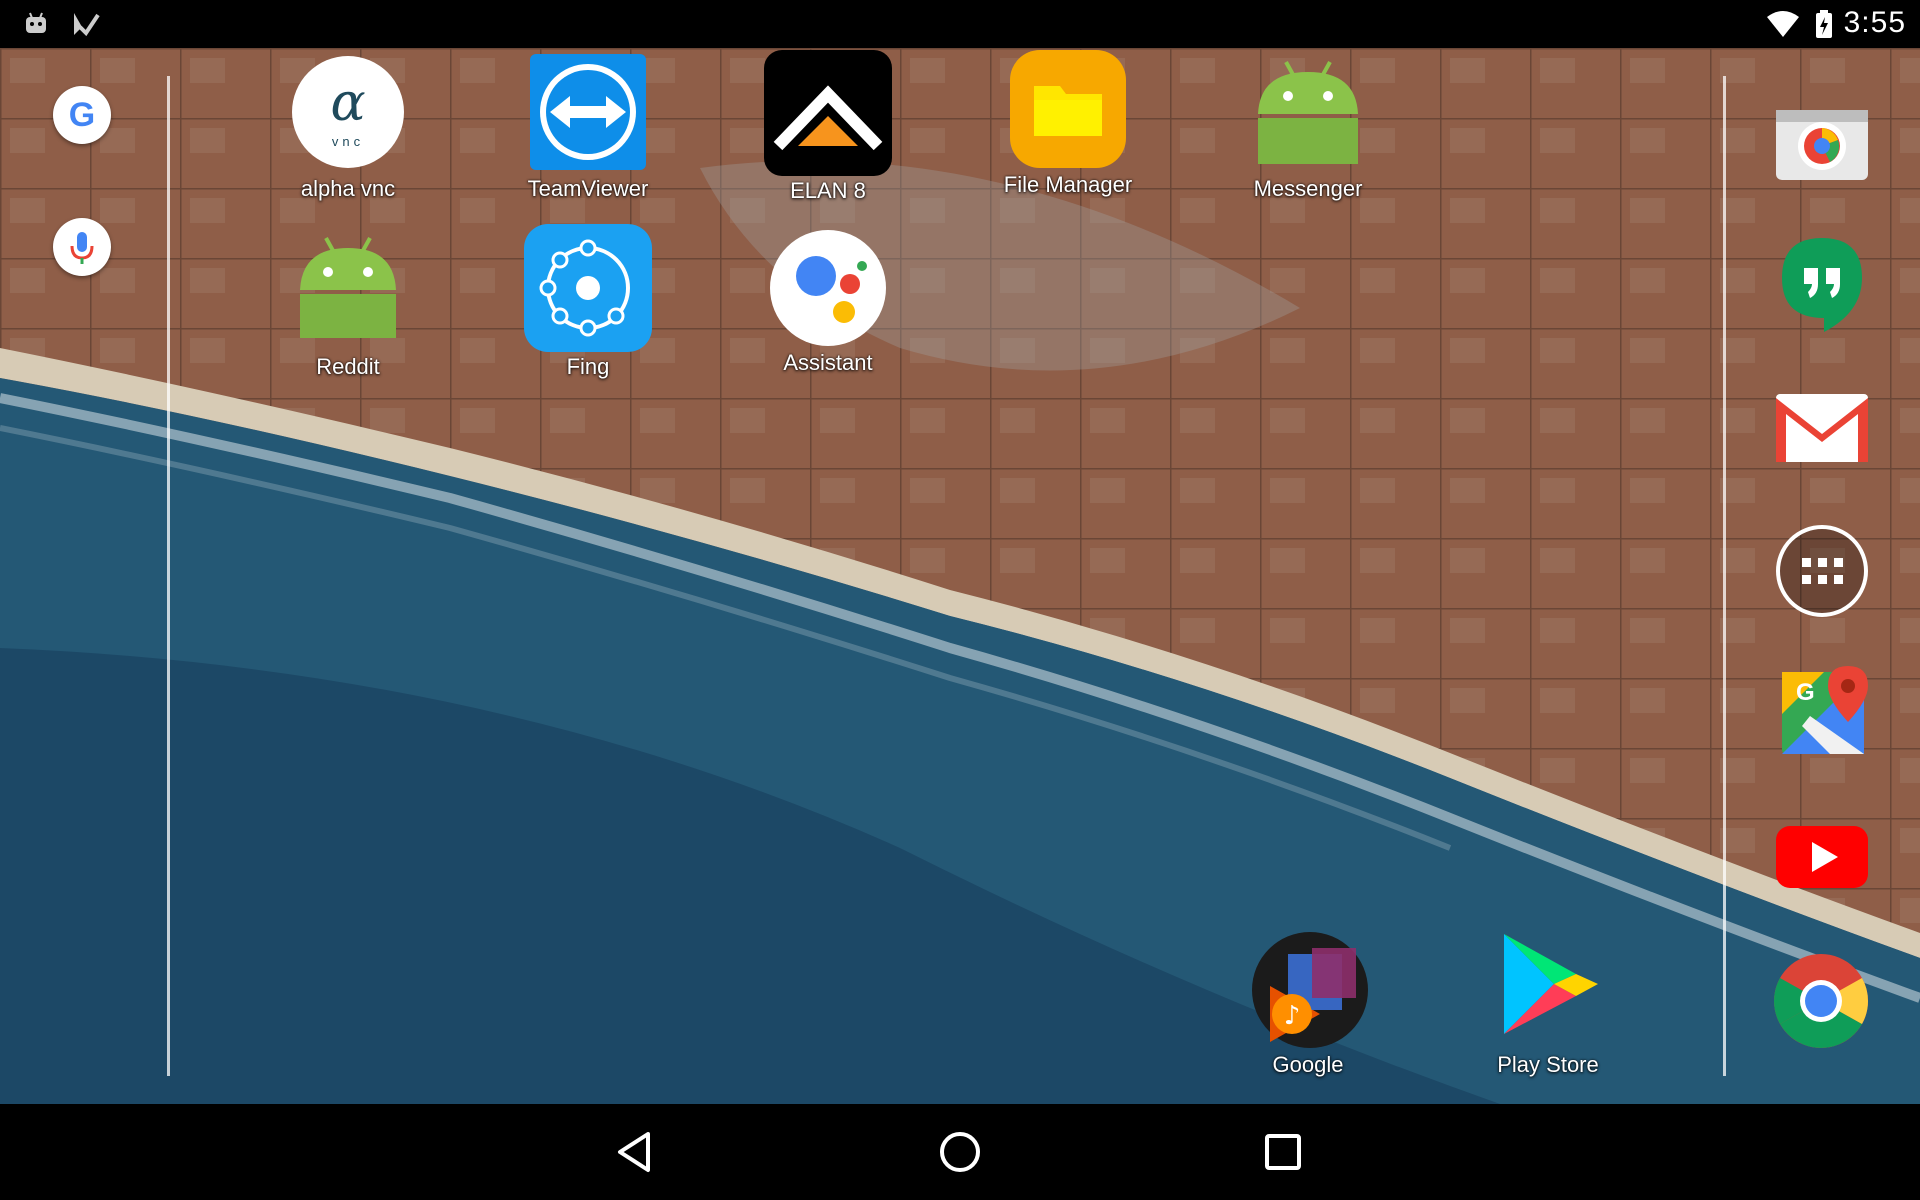  Describe the element at coordinates (1308, 188) in the screenshot. I see `app-label: Messenger` at that location.